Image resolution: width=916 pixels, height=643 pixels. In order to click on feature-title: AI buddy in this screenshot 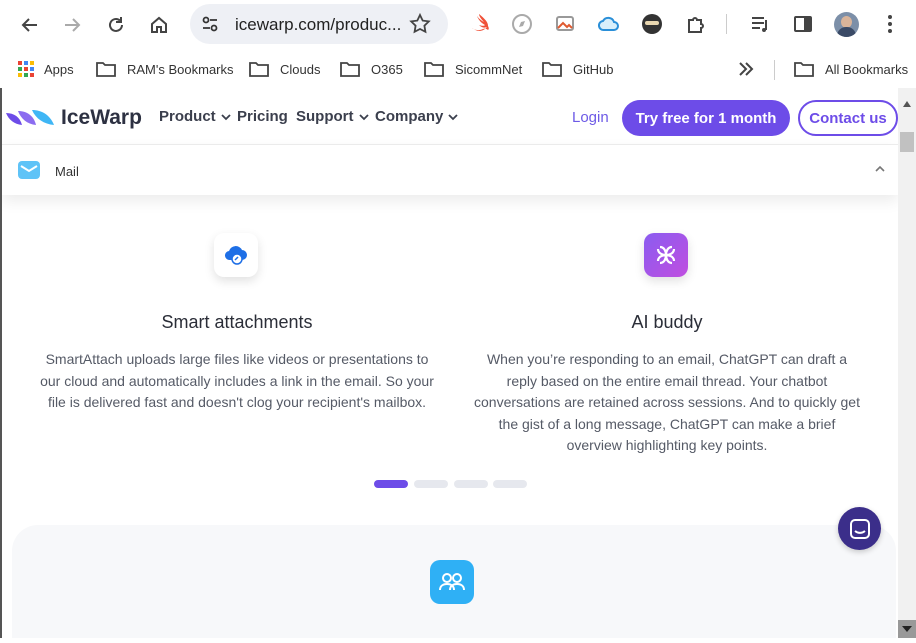, I will do `click(667, 322)`.